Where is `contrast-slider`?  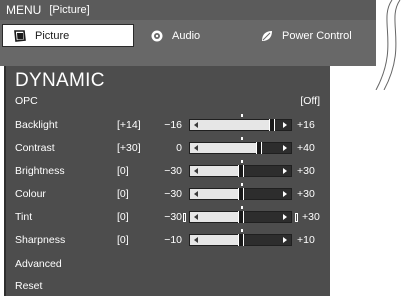
contrast-slider is located at coordinates (240, 145).